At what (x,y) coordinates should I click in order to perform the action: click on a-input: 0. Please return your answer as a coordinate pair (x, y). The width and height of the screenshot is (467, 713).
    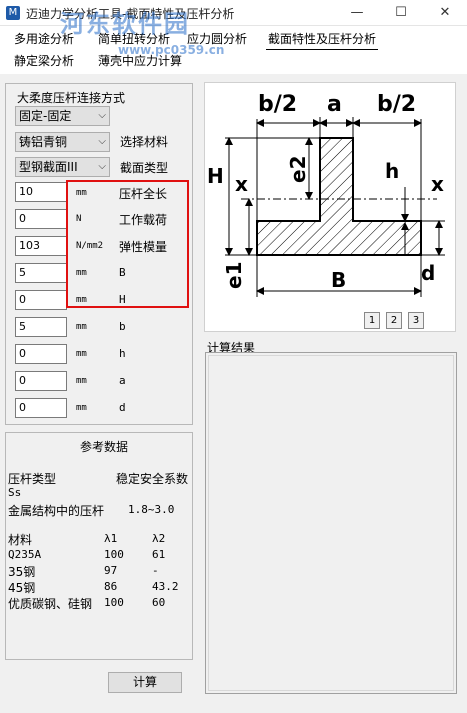
    Looking at the image, I should click on (41, 381).